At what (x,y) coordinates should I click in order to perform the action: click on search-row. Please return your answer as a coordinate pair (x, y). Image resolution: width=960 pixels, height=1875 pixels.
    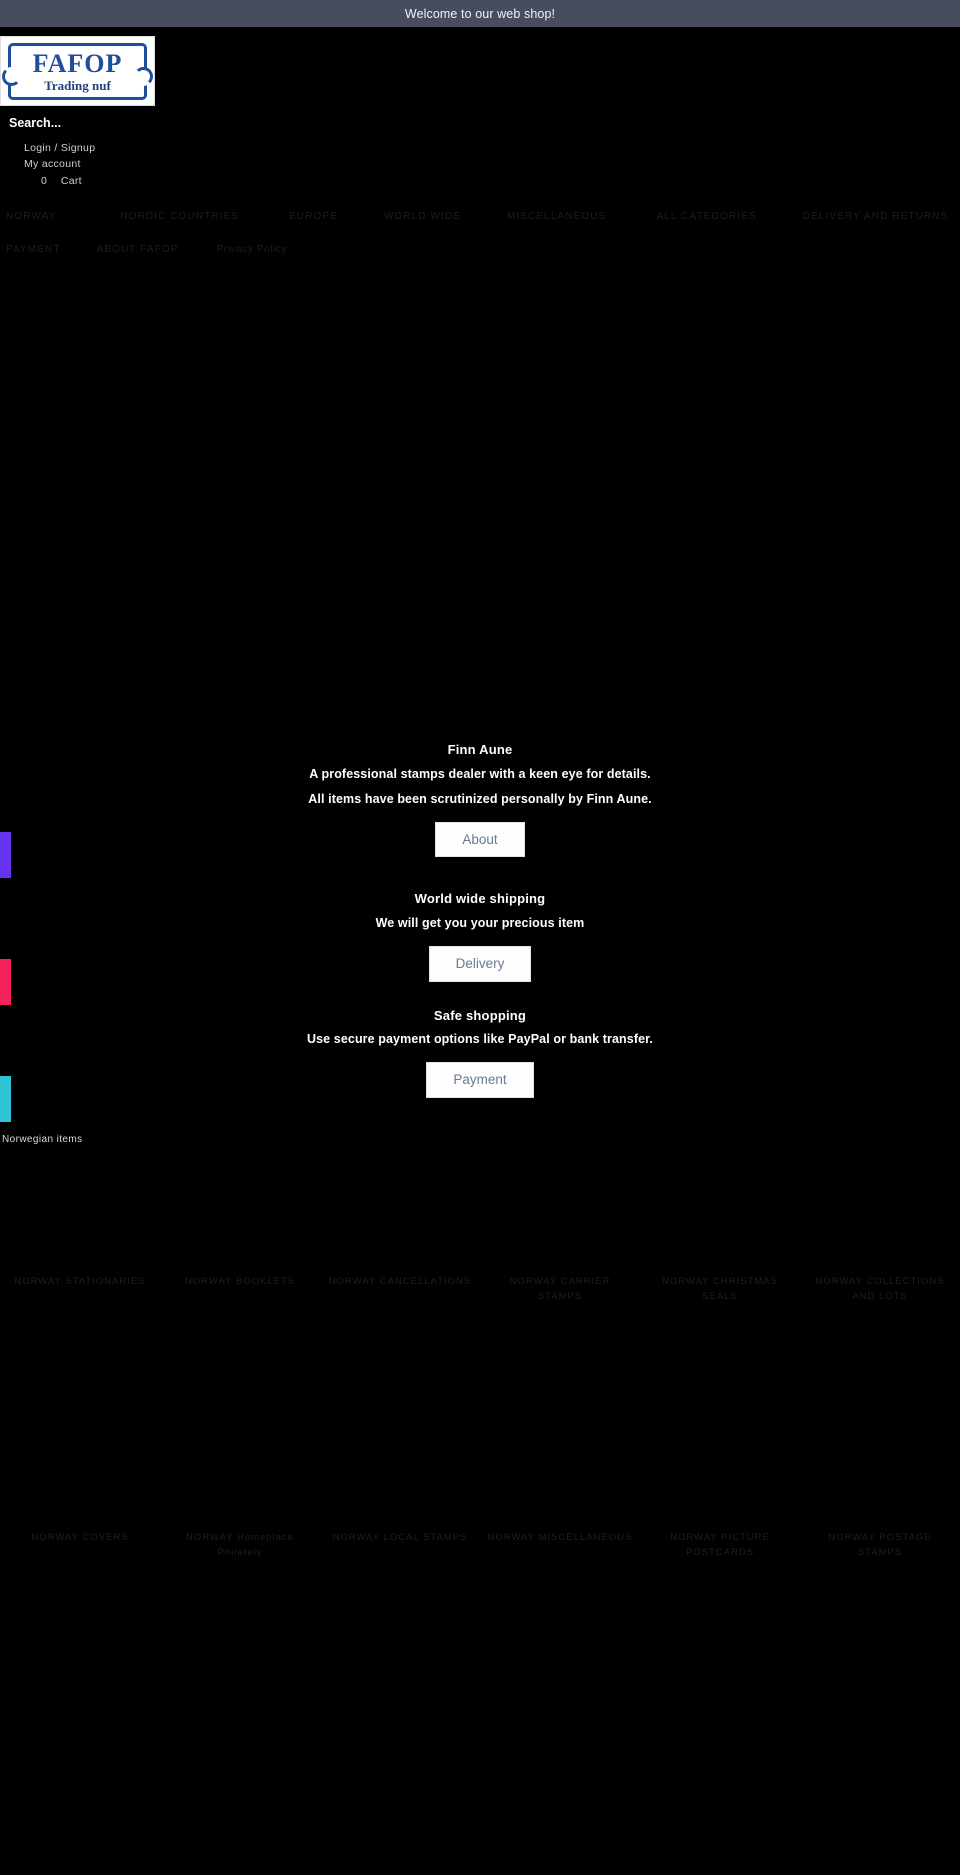
    Looking at the image, I should click on (480, 123).